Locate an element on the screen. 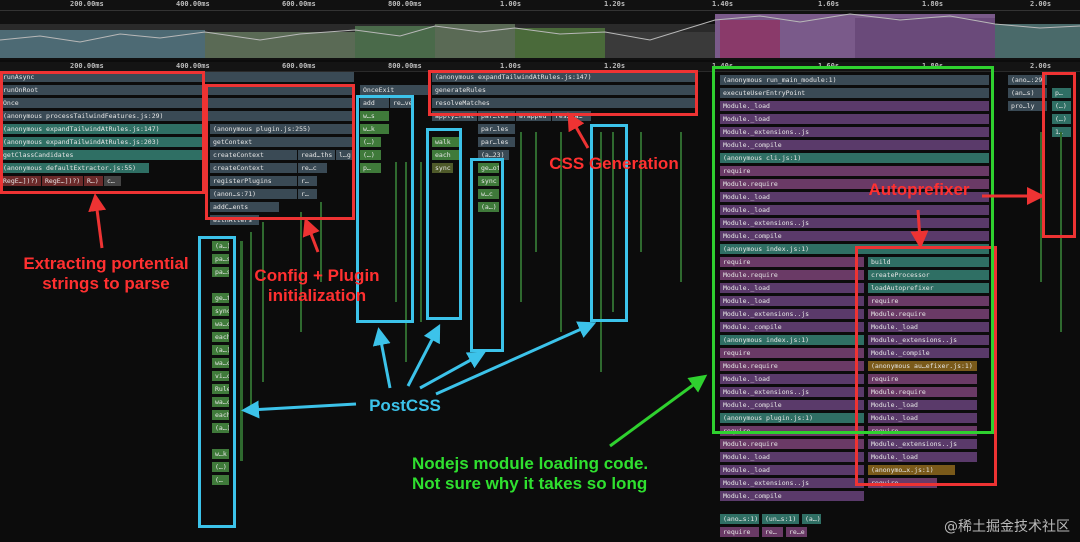  annotation-label-config: Config + Plugin initialization is located at coordinates (317, 286).